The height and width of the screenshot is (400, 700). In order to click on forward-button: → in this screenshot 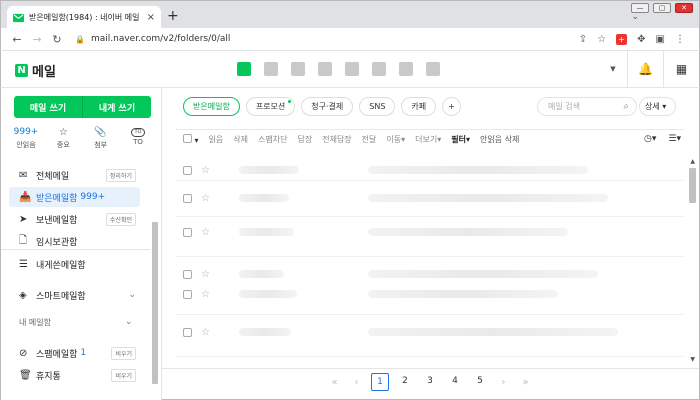, I will do `click(37, 39)`.